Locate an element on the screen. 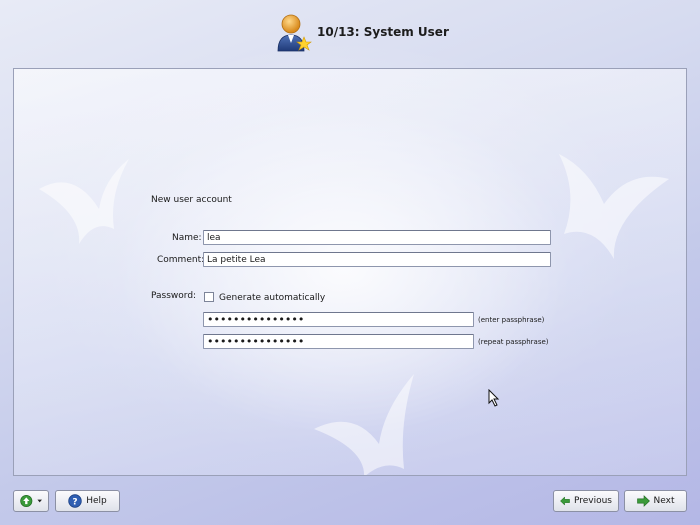 This screenshot has width=700, height=525. help-button: ? Help is located at coordinates (87, 501).